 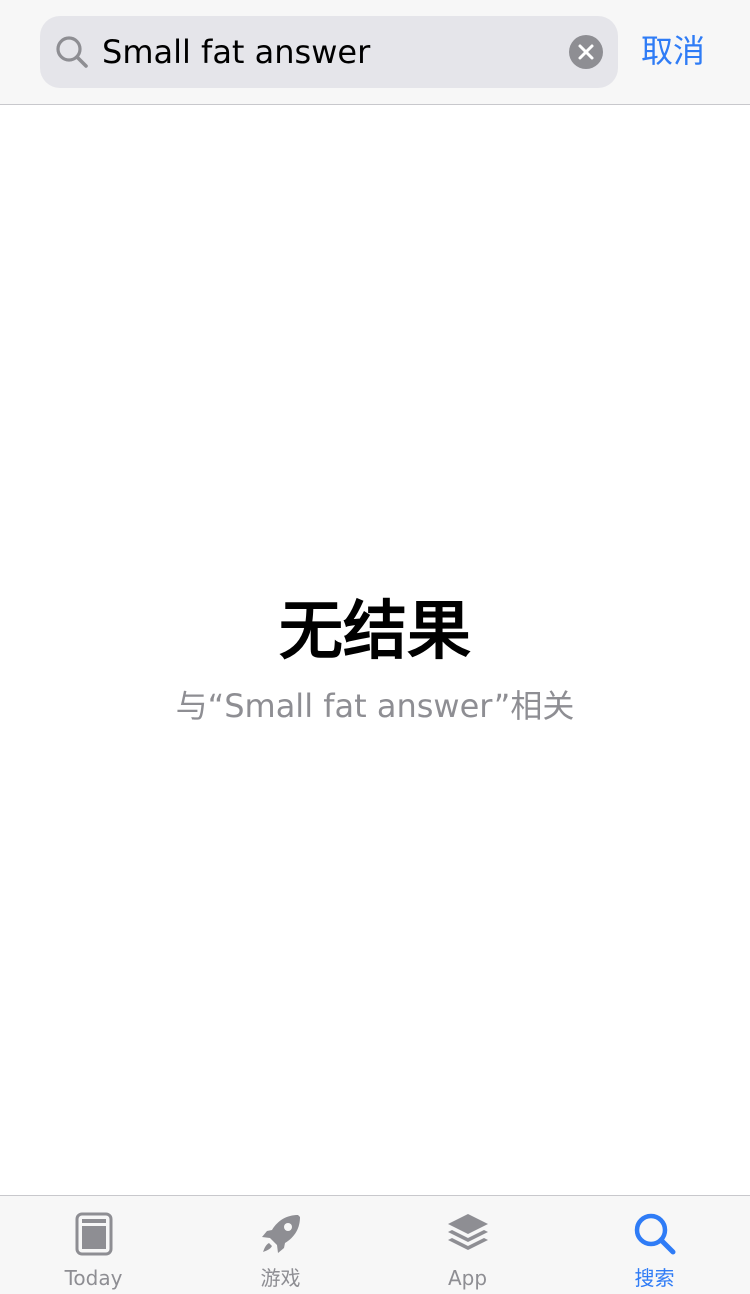 I want to click on today-icon, so click(x=93, y=1234).